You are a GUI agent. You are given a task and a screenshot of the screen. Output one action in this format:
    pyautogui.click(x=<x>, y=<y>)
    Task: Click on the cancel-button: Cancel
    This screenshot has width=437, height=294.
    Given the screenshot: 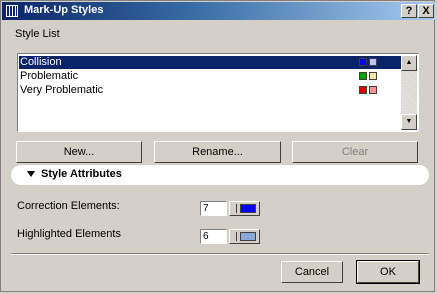 What is the action you would take?
    pyautogui.click(x=312, y=272)
    